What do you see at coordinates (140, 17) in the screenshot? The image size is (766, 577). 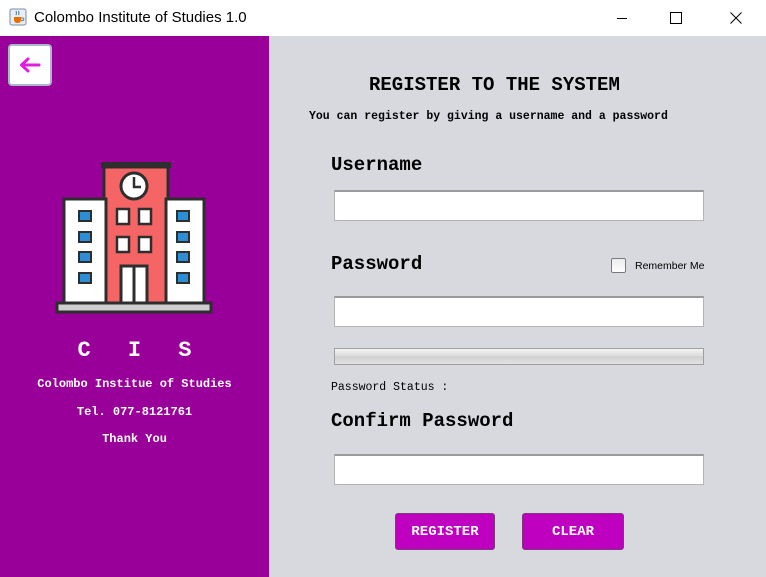 I see `window-title: Colombo Institute of Studies 1.0` at bounding box center [140, 17].